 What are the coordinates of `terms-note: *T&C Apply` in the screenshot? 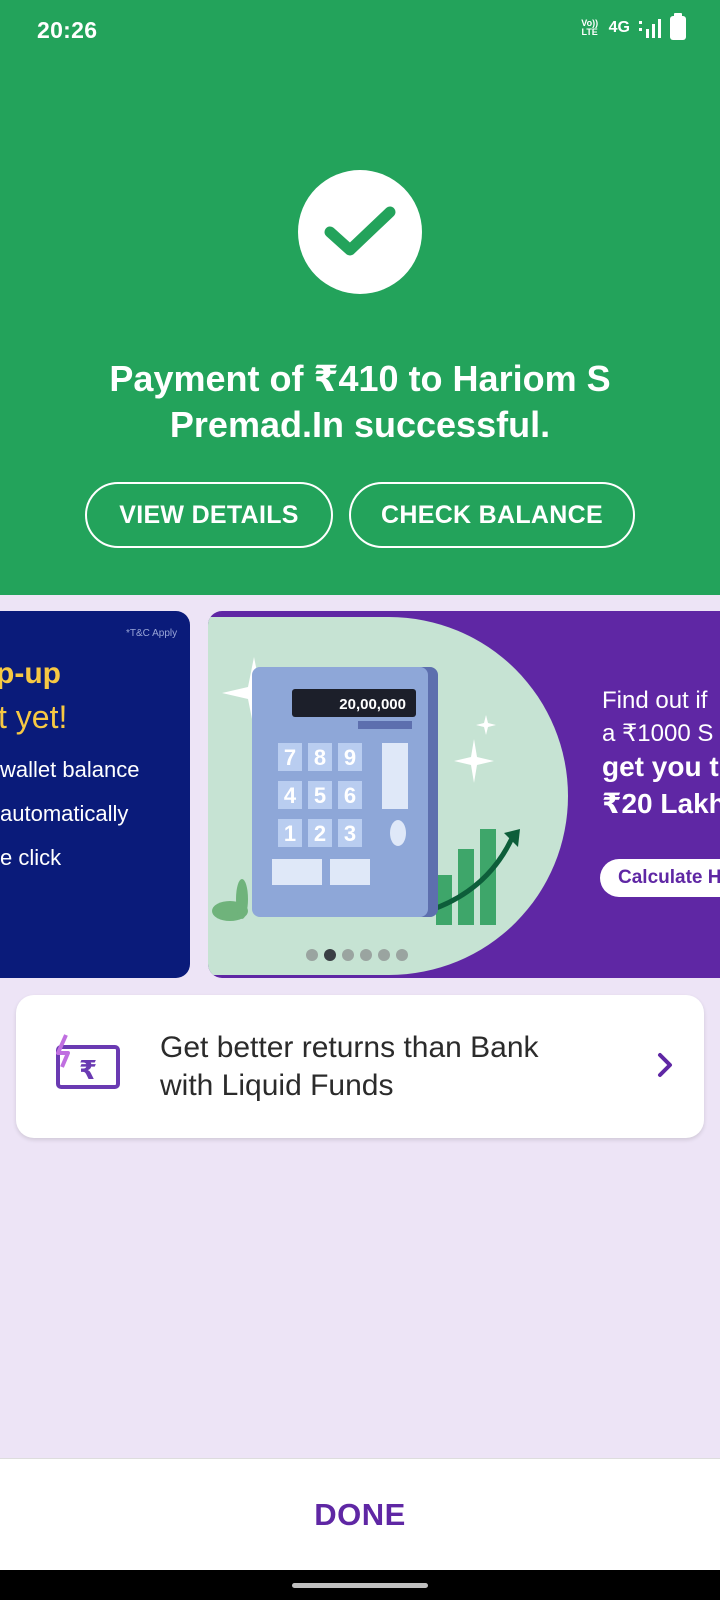 It's located at (152, 633).